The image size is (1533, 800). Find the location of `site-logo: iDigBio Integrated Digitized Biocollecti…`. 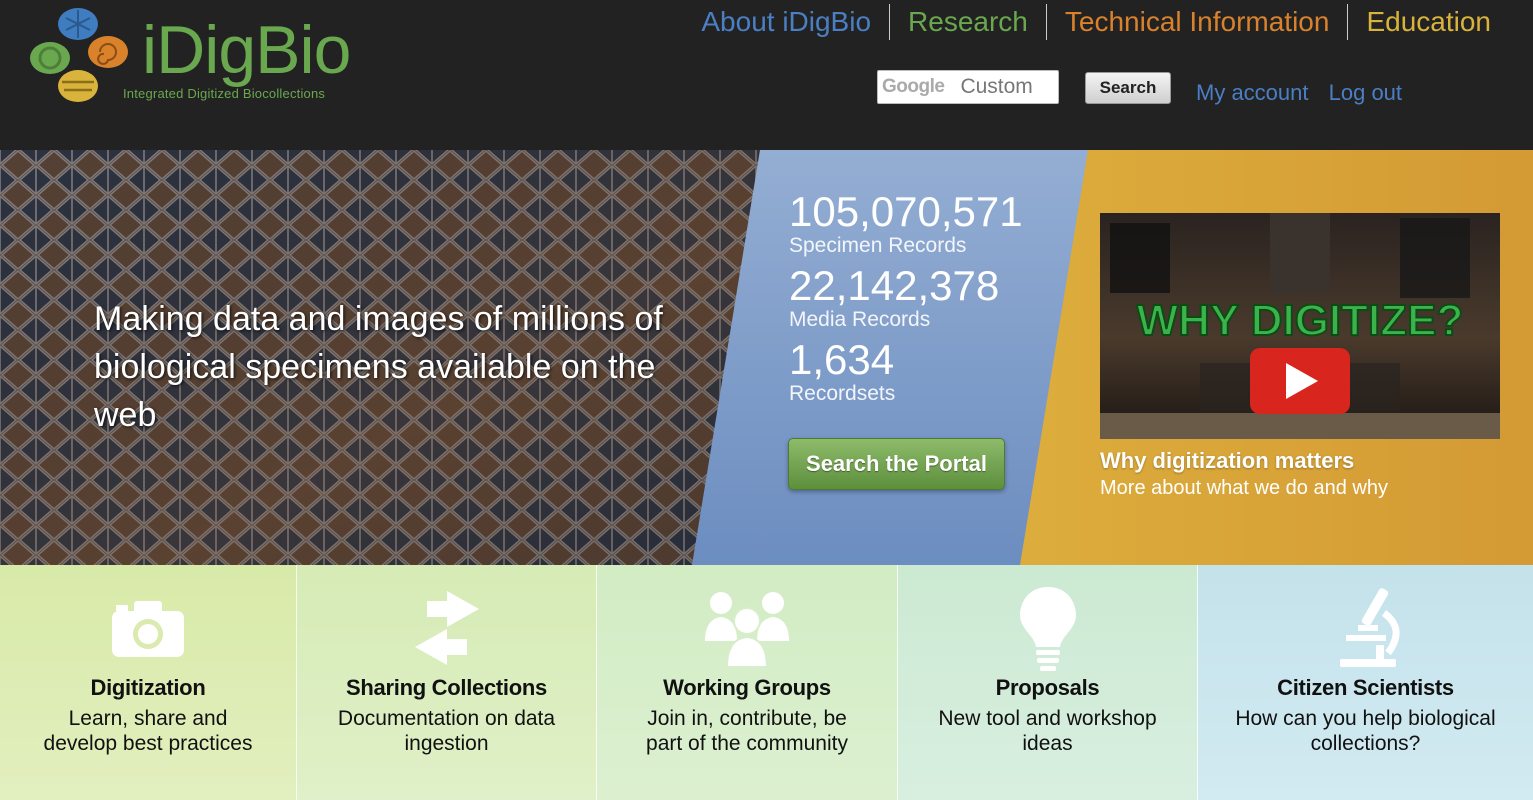

site-logo: iDigBio Integrated Digitized Biocollecti… is located at coordinates (206, 59).